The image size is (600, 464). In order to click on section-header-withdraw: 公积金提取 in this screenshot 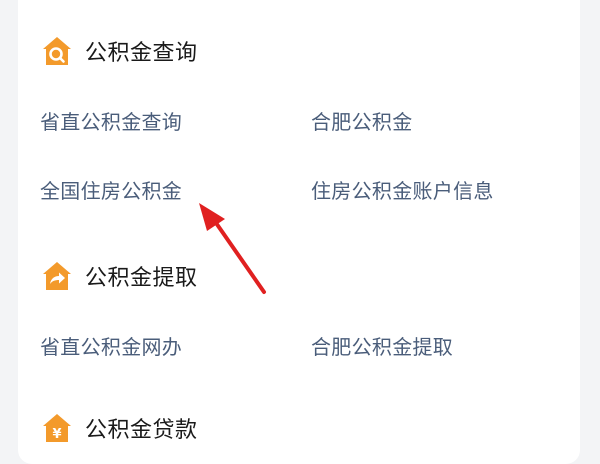, I will do `click(119, 276)`.